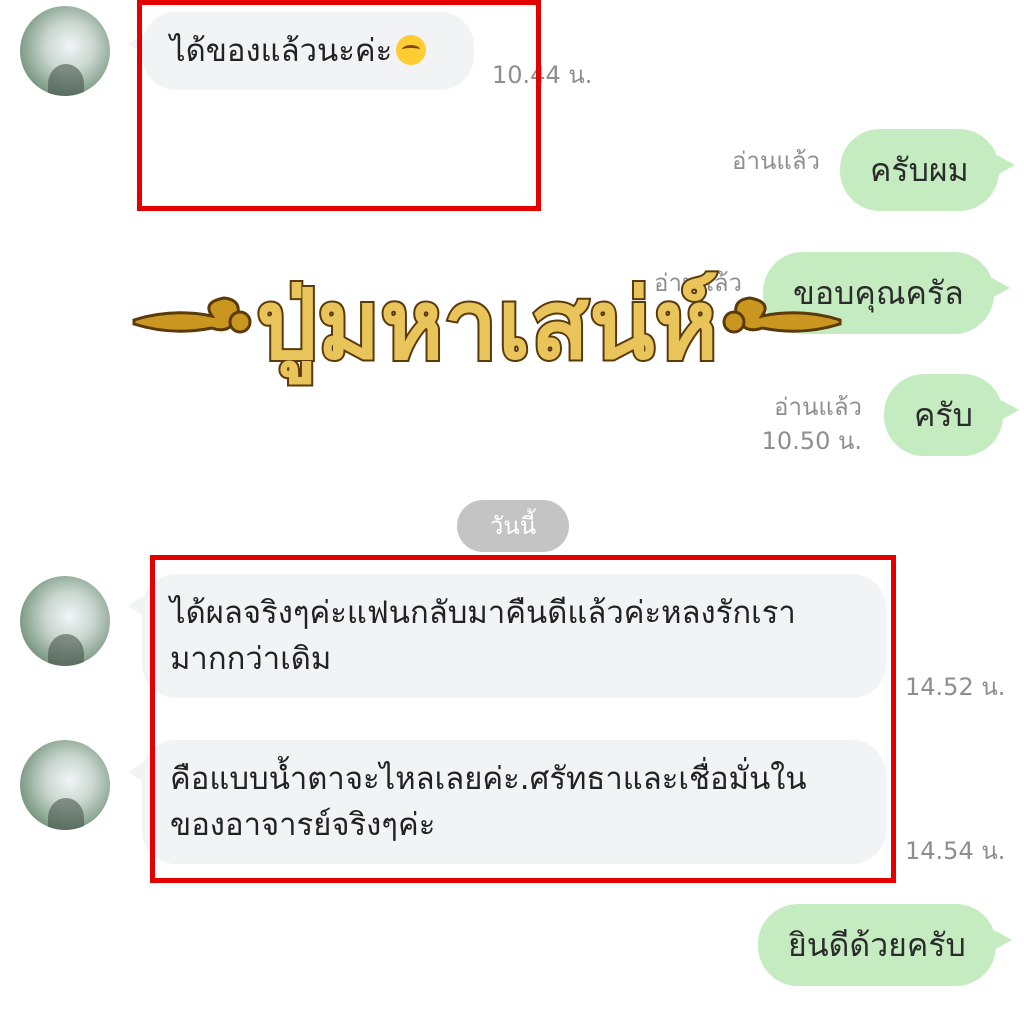 The height and width of the screenshot is (1024, 1024). Describe the element at coordinates (955, 687) in the screenshot. I see `message-time: 14.52 น.` at that location.